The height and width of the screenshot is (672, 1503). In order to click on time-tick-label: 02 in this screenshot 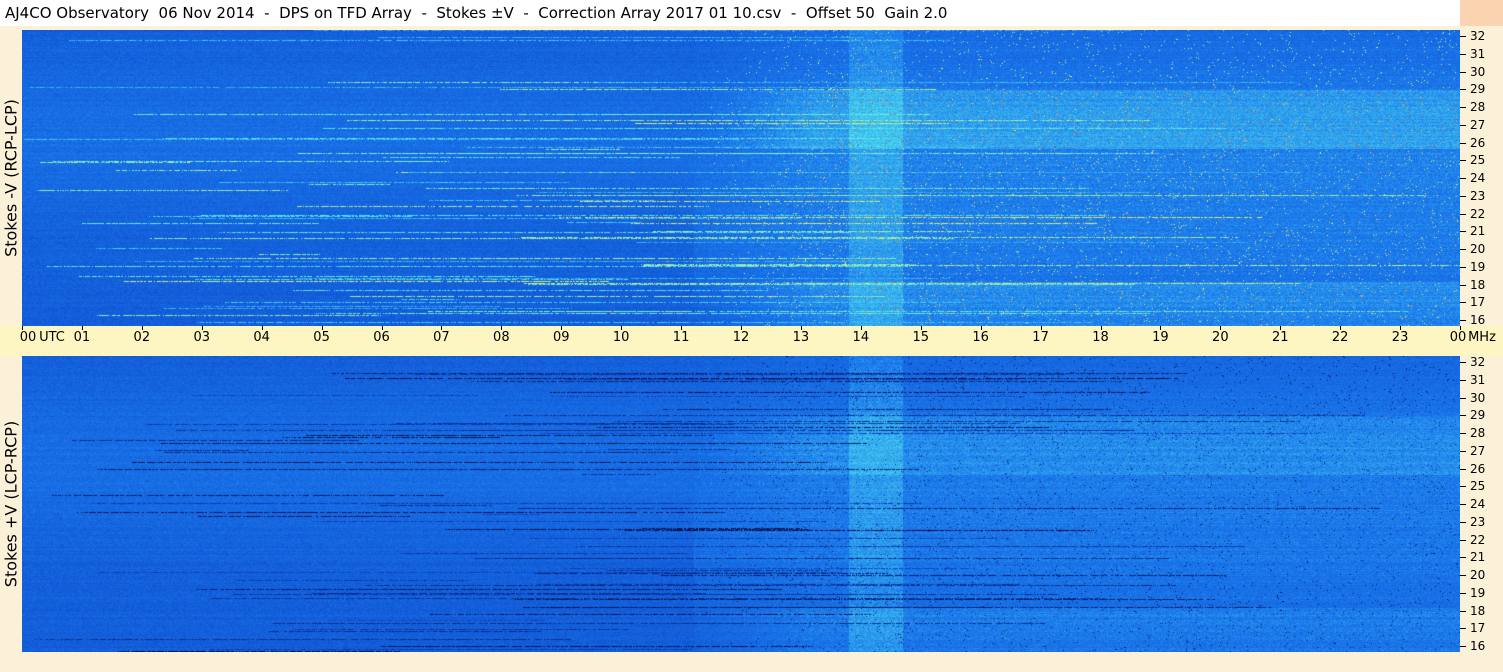, I will do `click(142, 337)`.